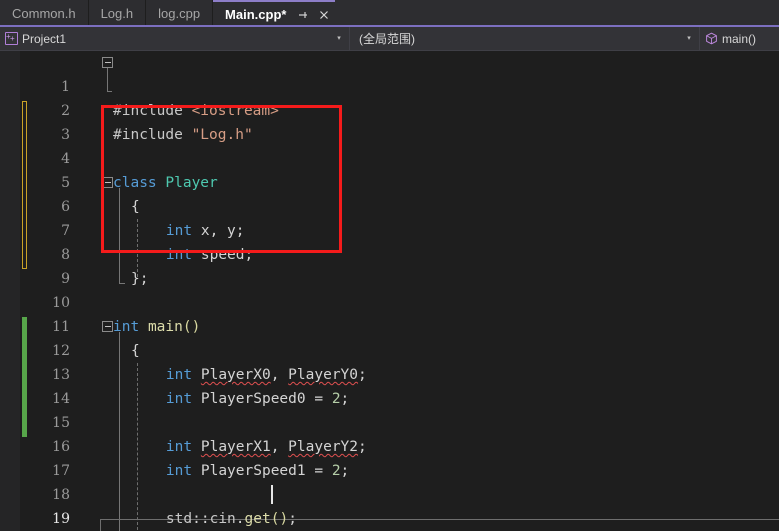 The image size is (779, 531). Describe the element at coordinates (389, 349) in the screenshot. I see `code-line: 12 int PlayerX0, PlayerY0;` at that location.